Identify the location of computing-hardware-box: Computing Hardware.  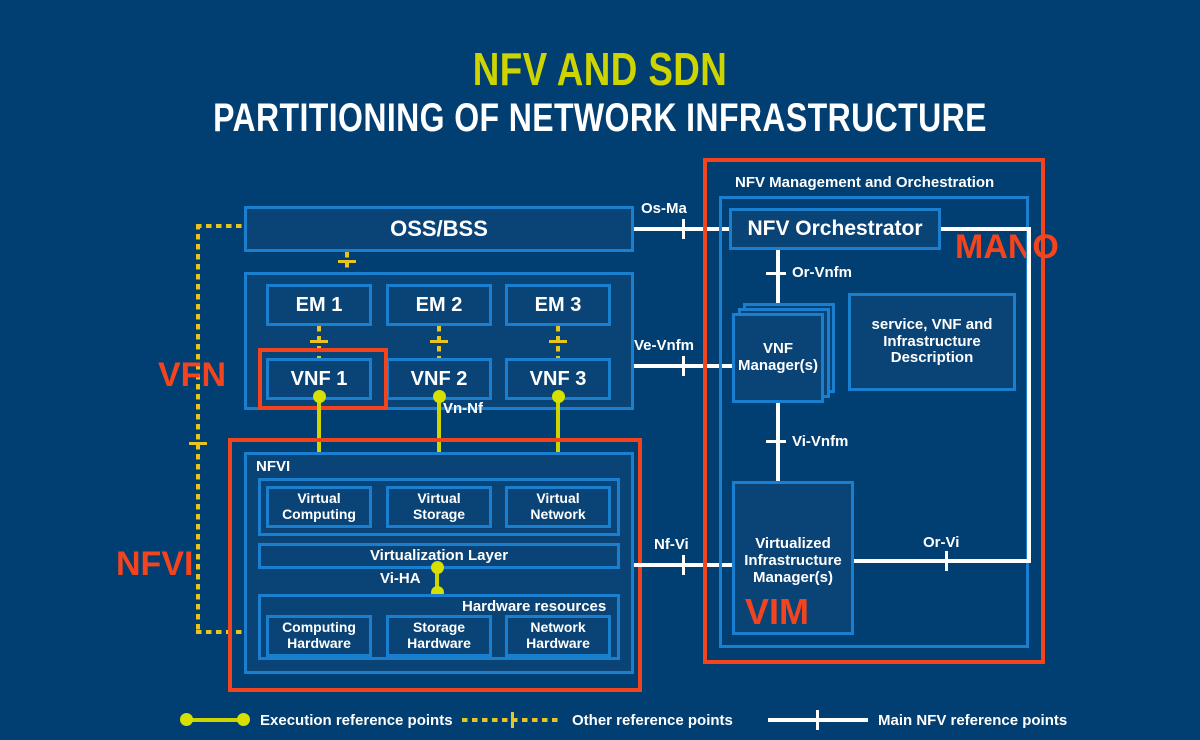
(319, 636).